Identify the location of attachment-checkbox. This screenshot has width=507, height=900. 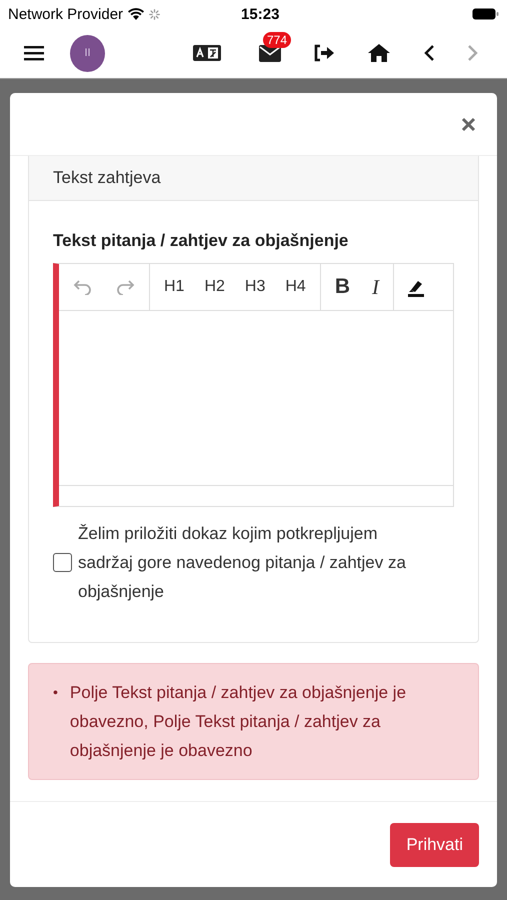
(62, 562).